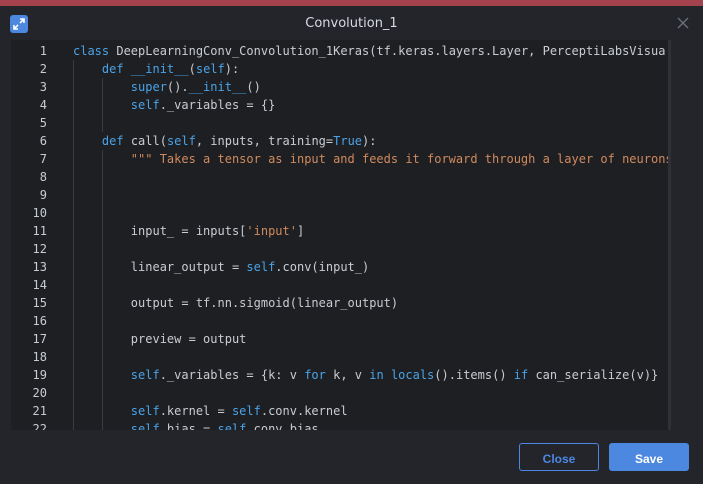  Describe the element at coordinates (39, 321) in the screenshot. I see `line-number: 16` at that location.